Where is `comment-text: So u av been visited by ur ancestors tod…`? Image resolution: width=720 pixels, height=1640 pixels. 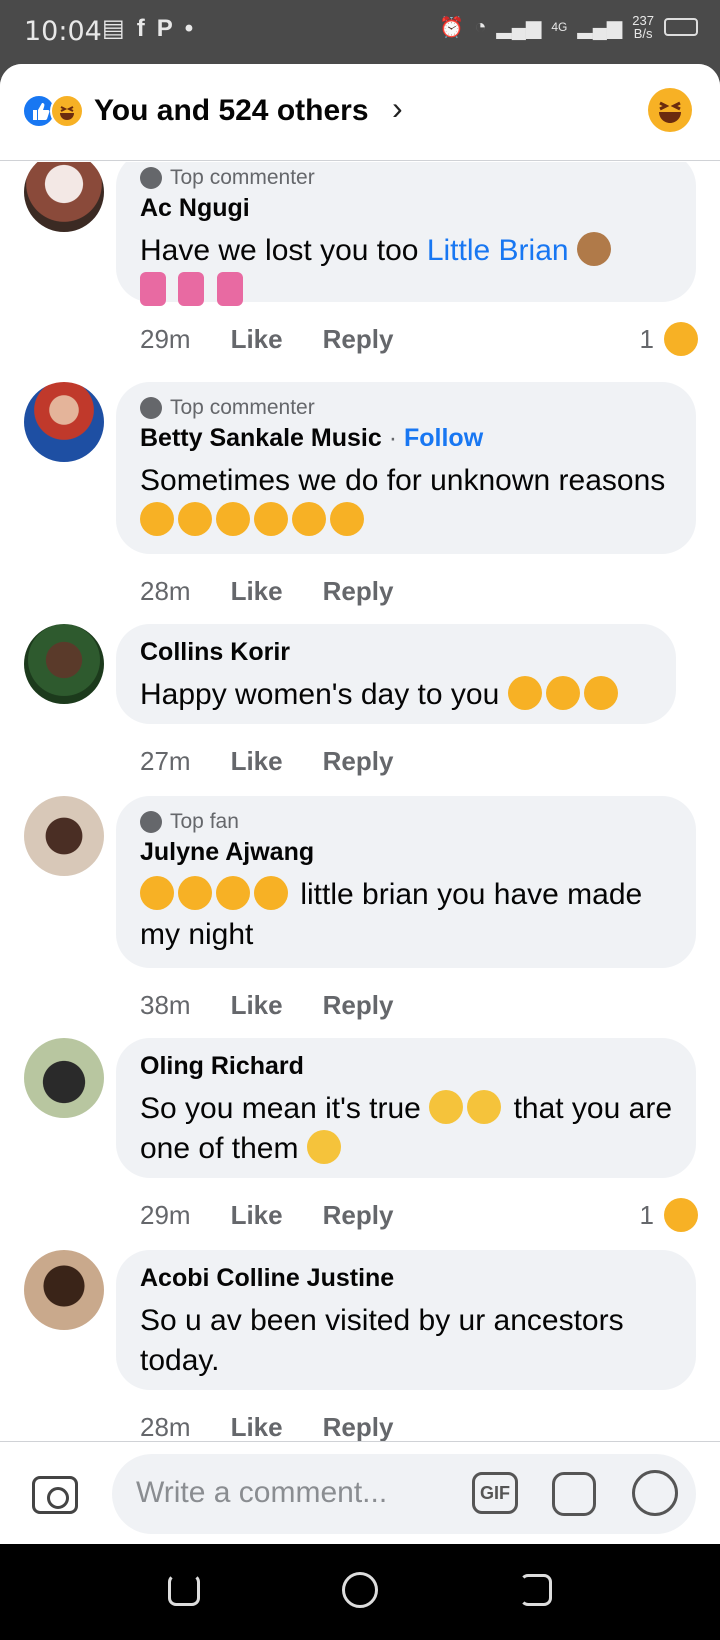
comment-text: So u av been visited by ur ancestors tod… is located at coordinates (382, 1340).